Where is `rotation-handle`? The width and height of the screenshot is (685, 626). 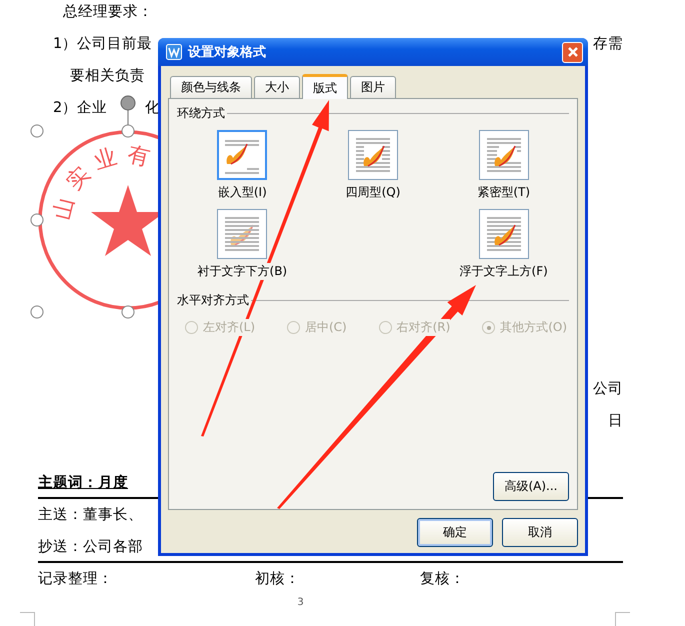 rotation-handle is located at coordinates (128, 103).